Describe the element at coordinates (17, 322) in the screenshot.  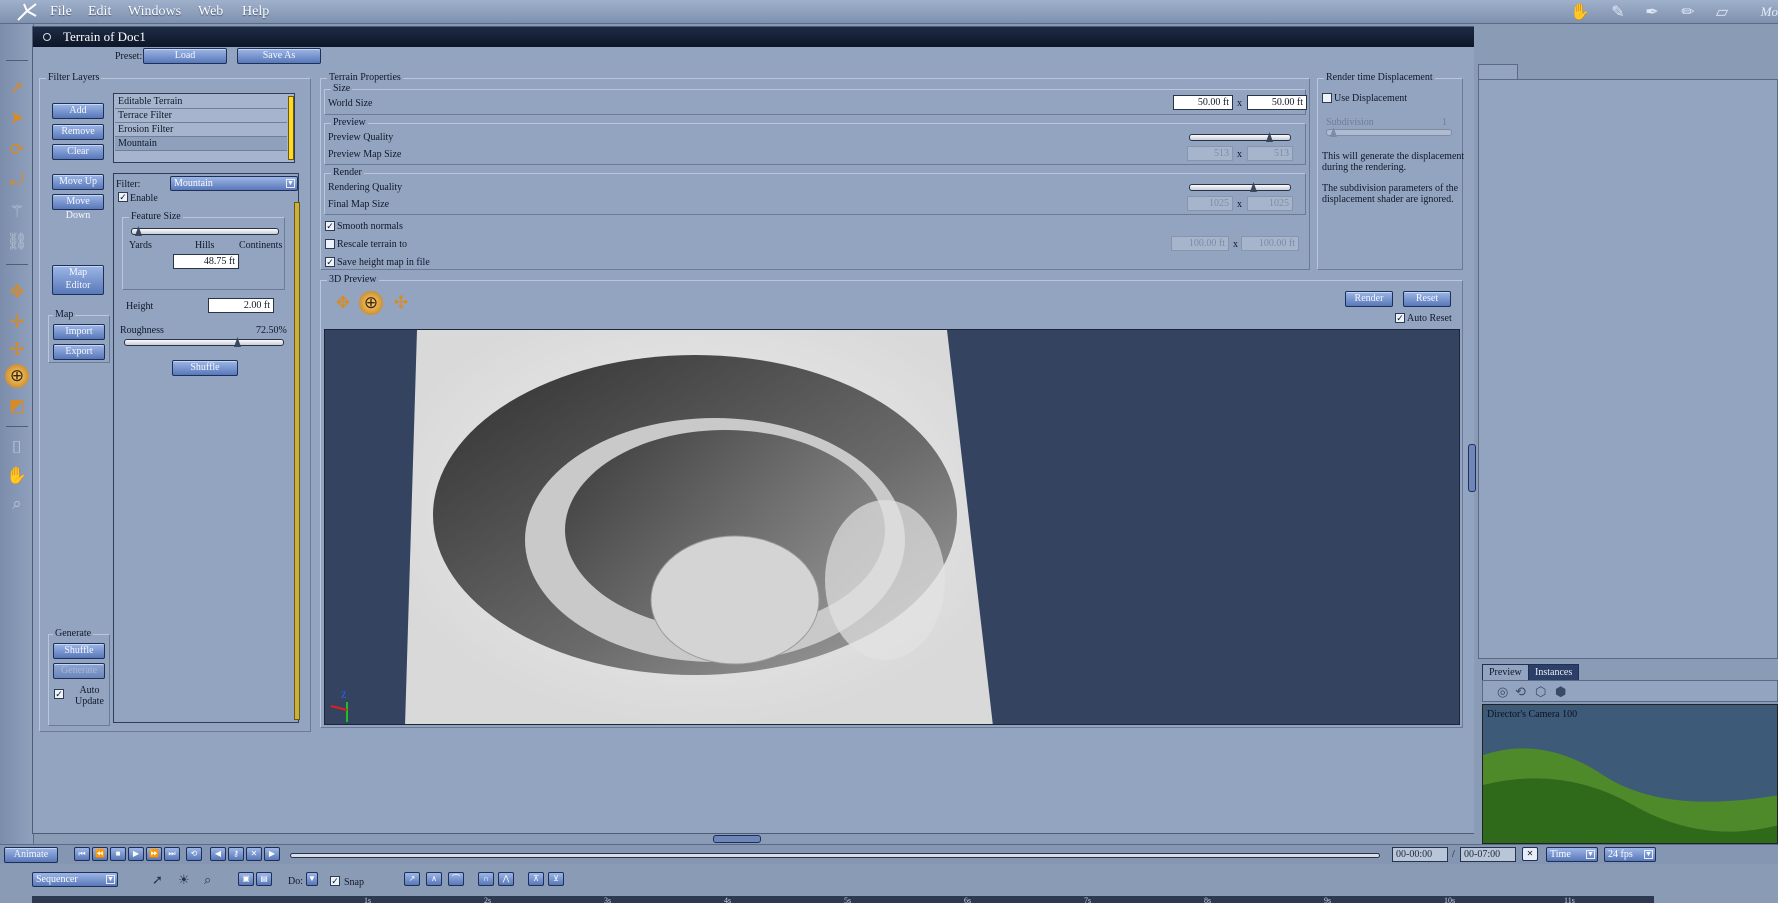
I see `pan-camera-icon: ✢` at that location.